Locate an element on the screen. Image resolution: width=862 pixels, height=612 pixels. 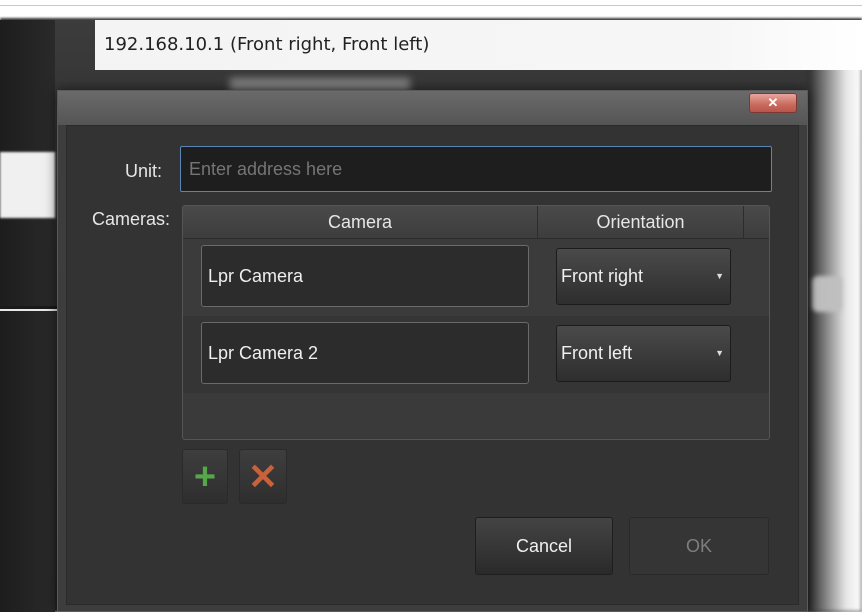
orientation-value: Front left is located at coordinates (597, 353).